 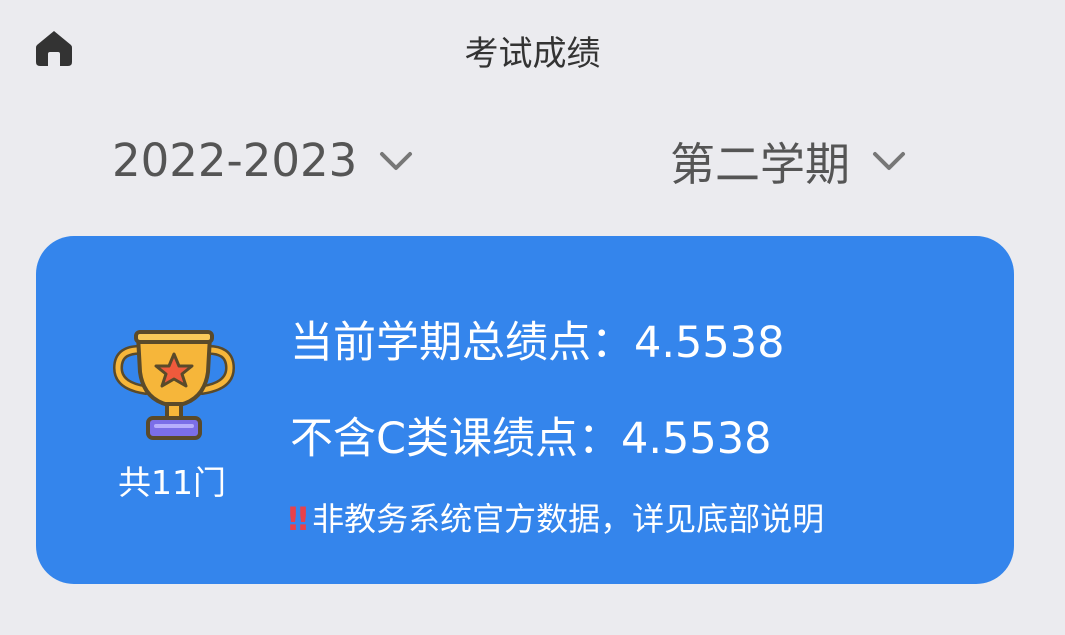 What do you see at coordinates (532, 54) in the screenshot?
I see `page-title: 考试成绩` at bounding box center [532, 54].